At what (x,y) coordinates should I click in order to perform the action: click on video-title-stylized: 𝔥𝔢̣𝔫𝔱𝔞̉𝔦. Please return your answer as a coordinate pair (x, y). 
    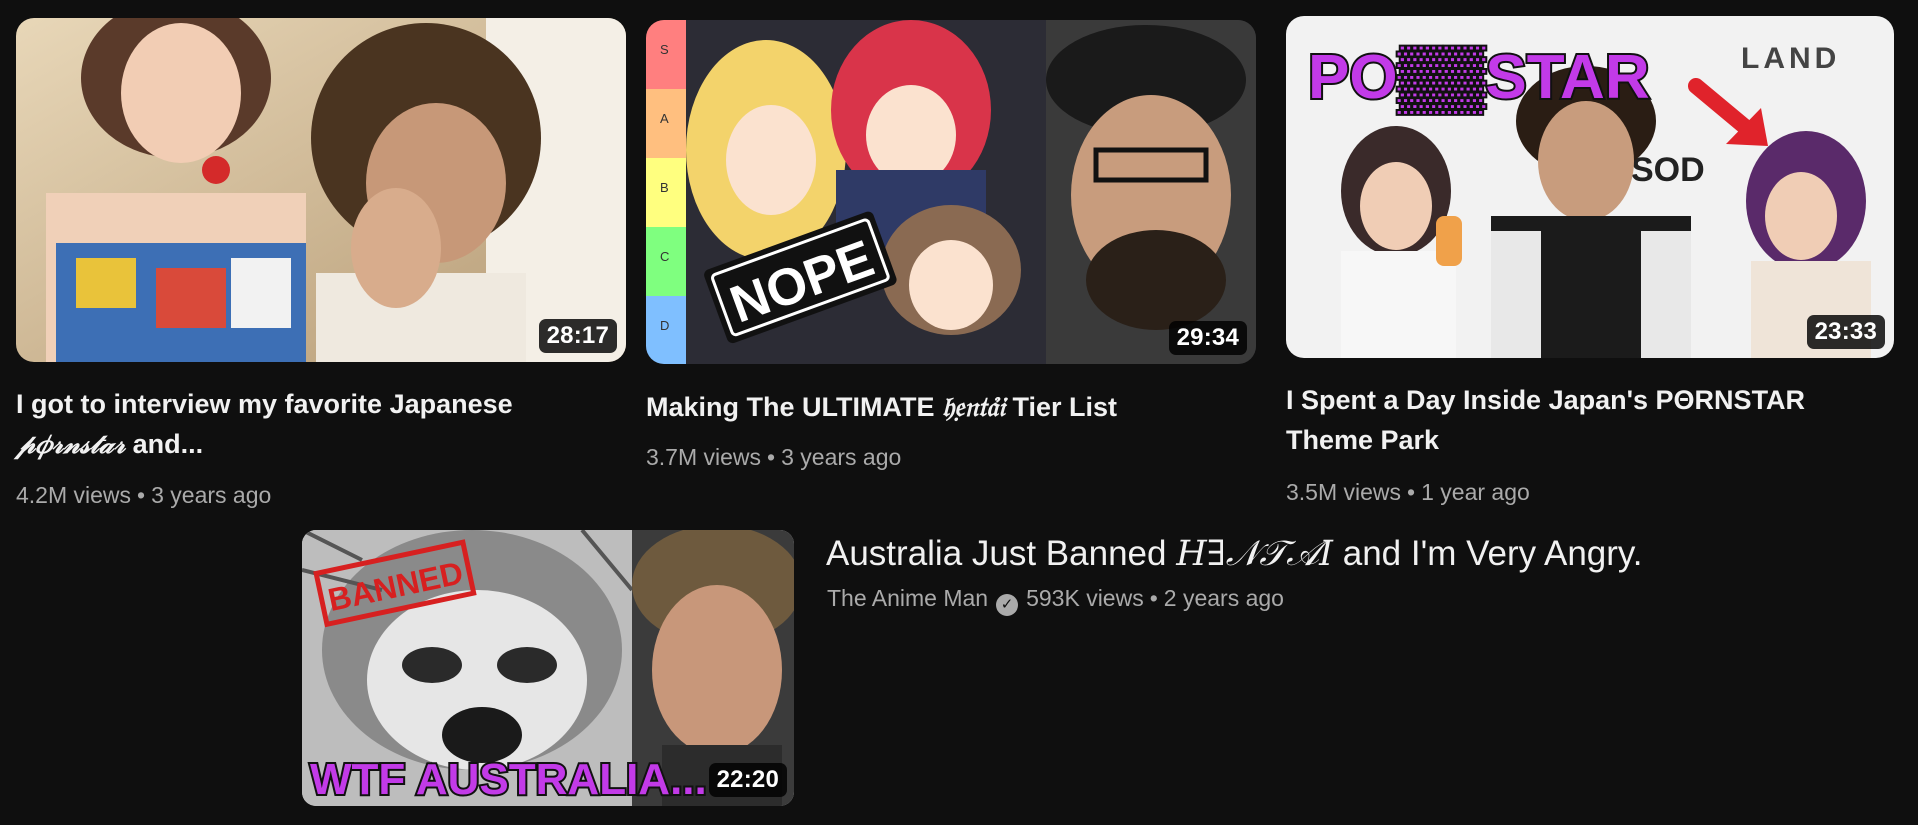
    Looking at the image, I should click on (973, 407).